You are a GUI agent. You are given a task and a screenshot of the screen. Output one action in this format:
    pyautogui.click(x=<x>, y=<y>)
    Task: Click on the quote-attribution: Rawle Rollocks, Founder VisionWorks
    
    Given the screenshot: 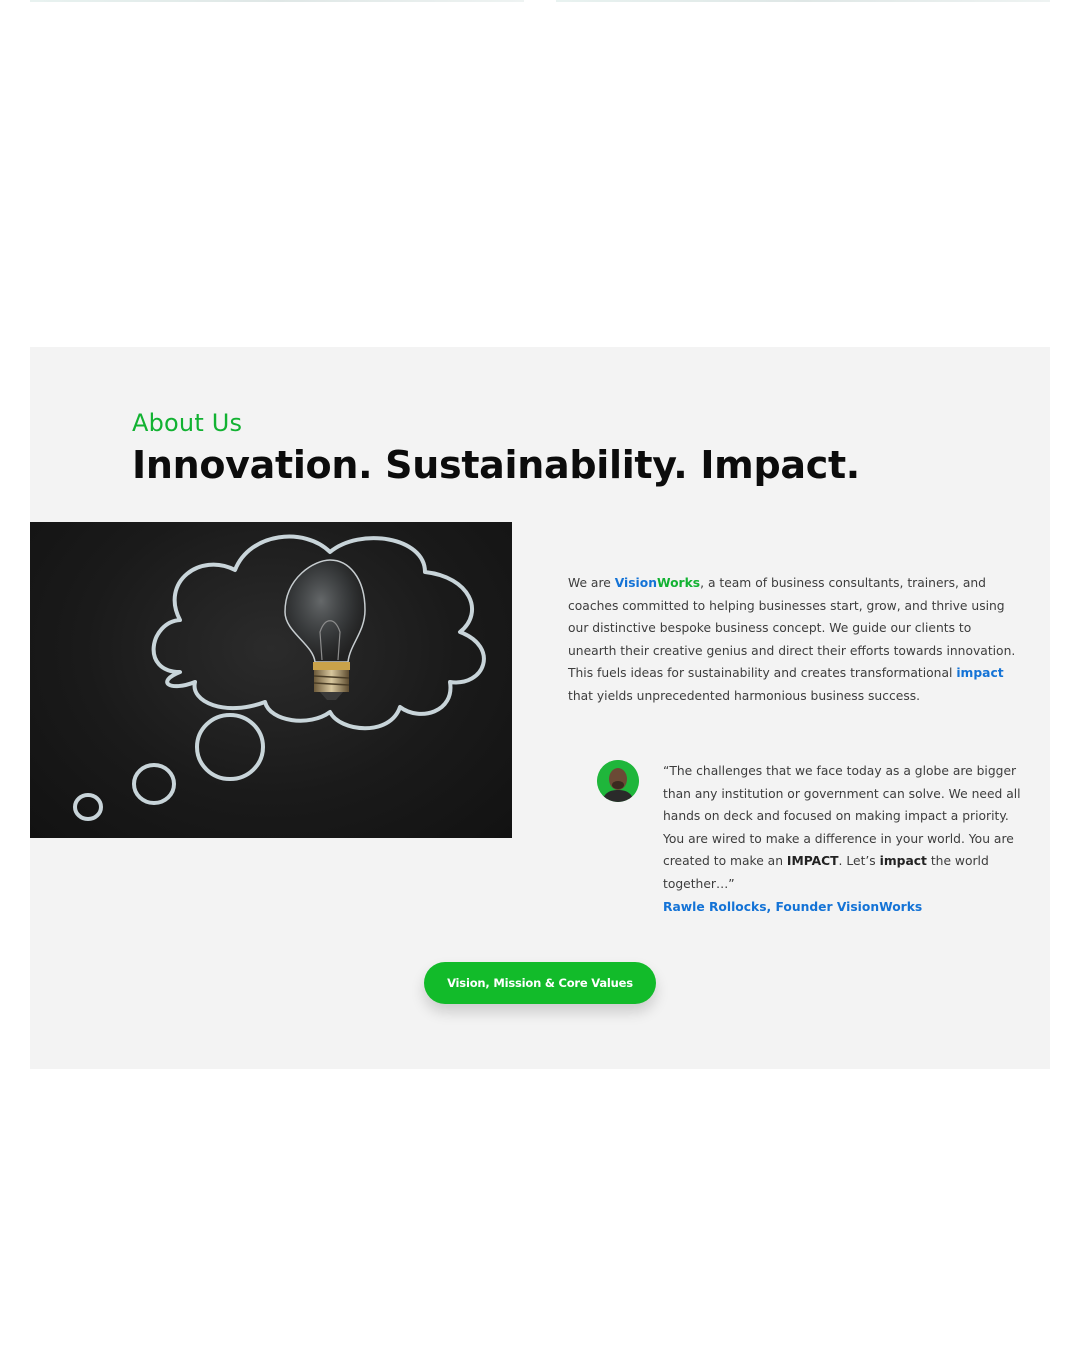 What is the action you would take?
    pyautogui.click(x=793, y=907)
    